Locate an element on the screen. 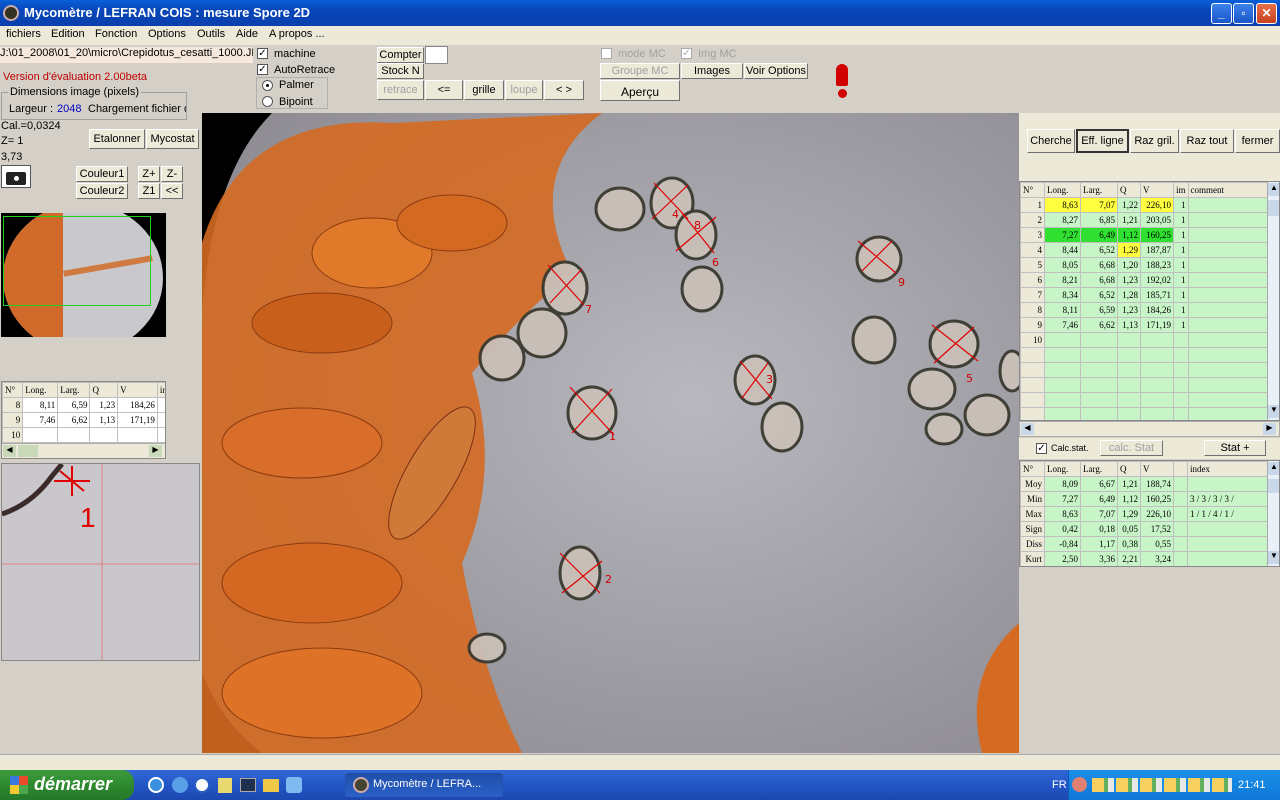 The height and width of the screenshot is (800, 1280). close-button: ✕ is located at coordinates (1266, 13).